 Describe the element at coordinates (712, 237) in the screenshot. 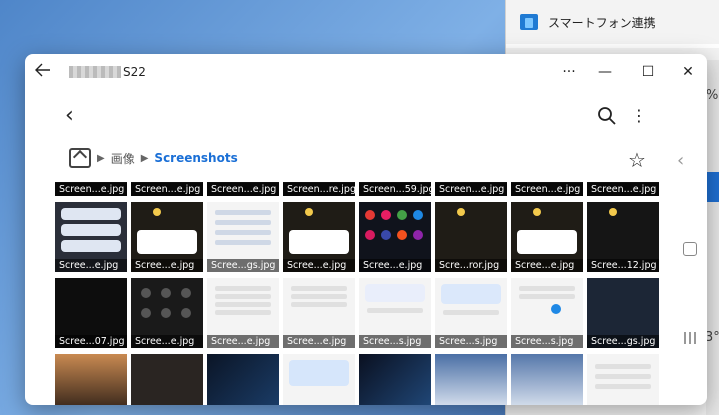

I see `side-panel` at that location.